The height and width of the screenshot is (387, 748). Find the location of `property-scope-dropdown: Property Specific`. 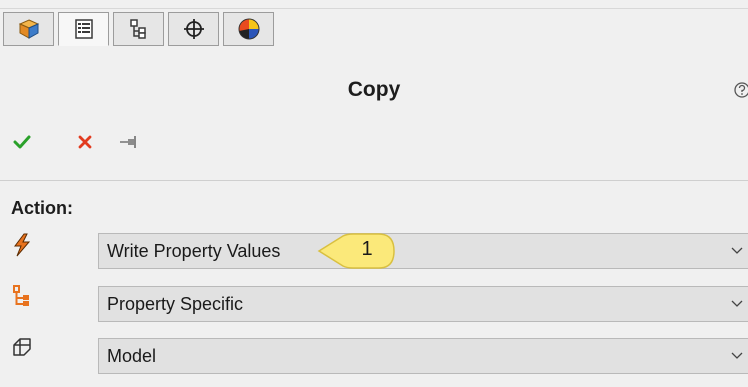

property-scope-dropdown: Property Specific is located at coordinates (423, 304).